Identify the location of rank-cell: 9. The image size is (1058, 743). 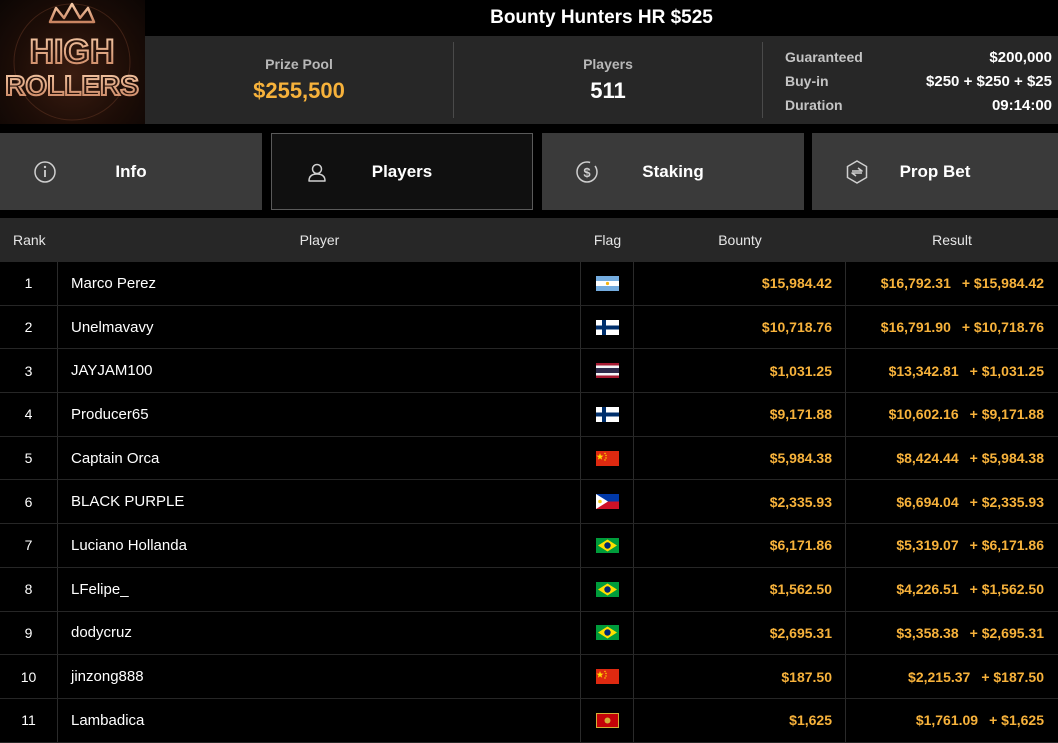
(29, 633).